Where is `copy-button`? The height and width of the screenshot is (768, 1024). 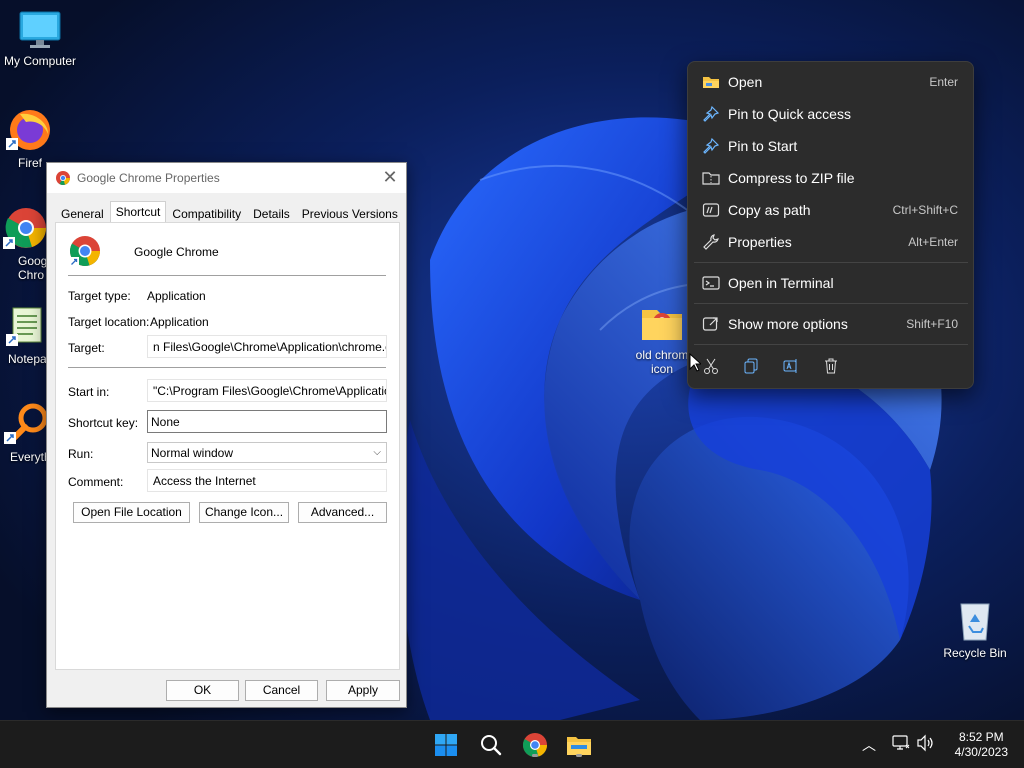
copy-button is located at coordinates (751, 366).